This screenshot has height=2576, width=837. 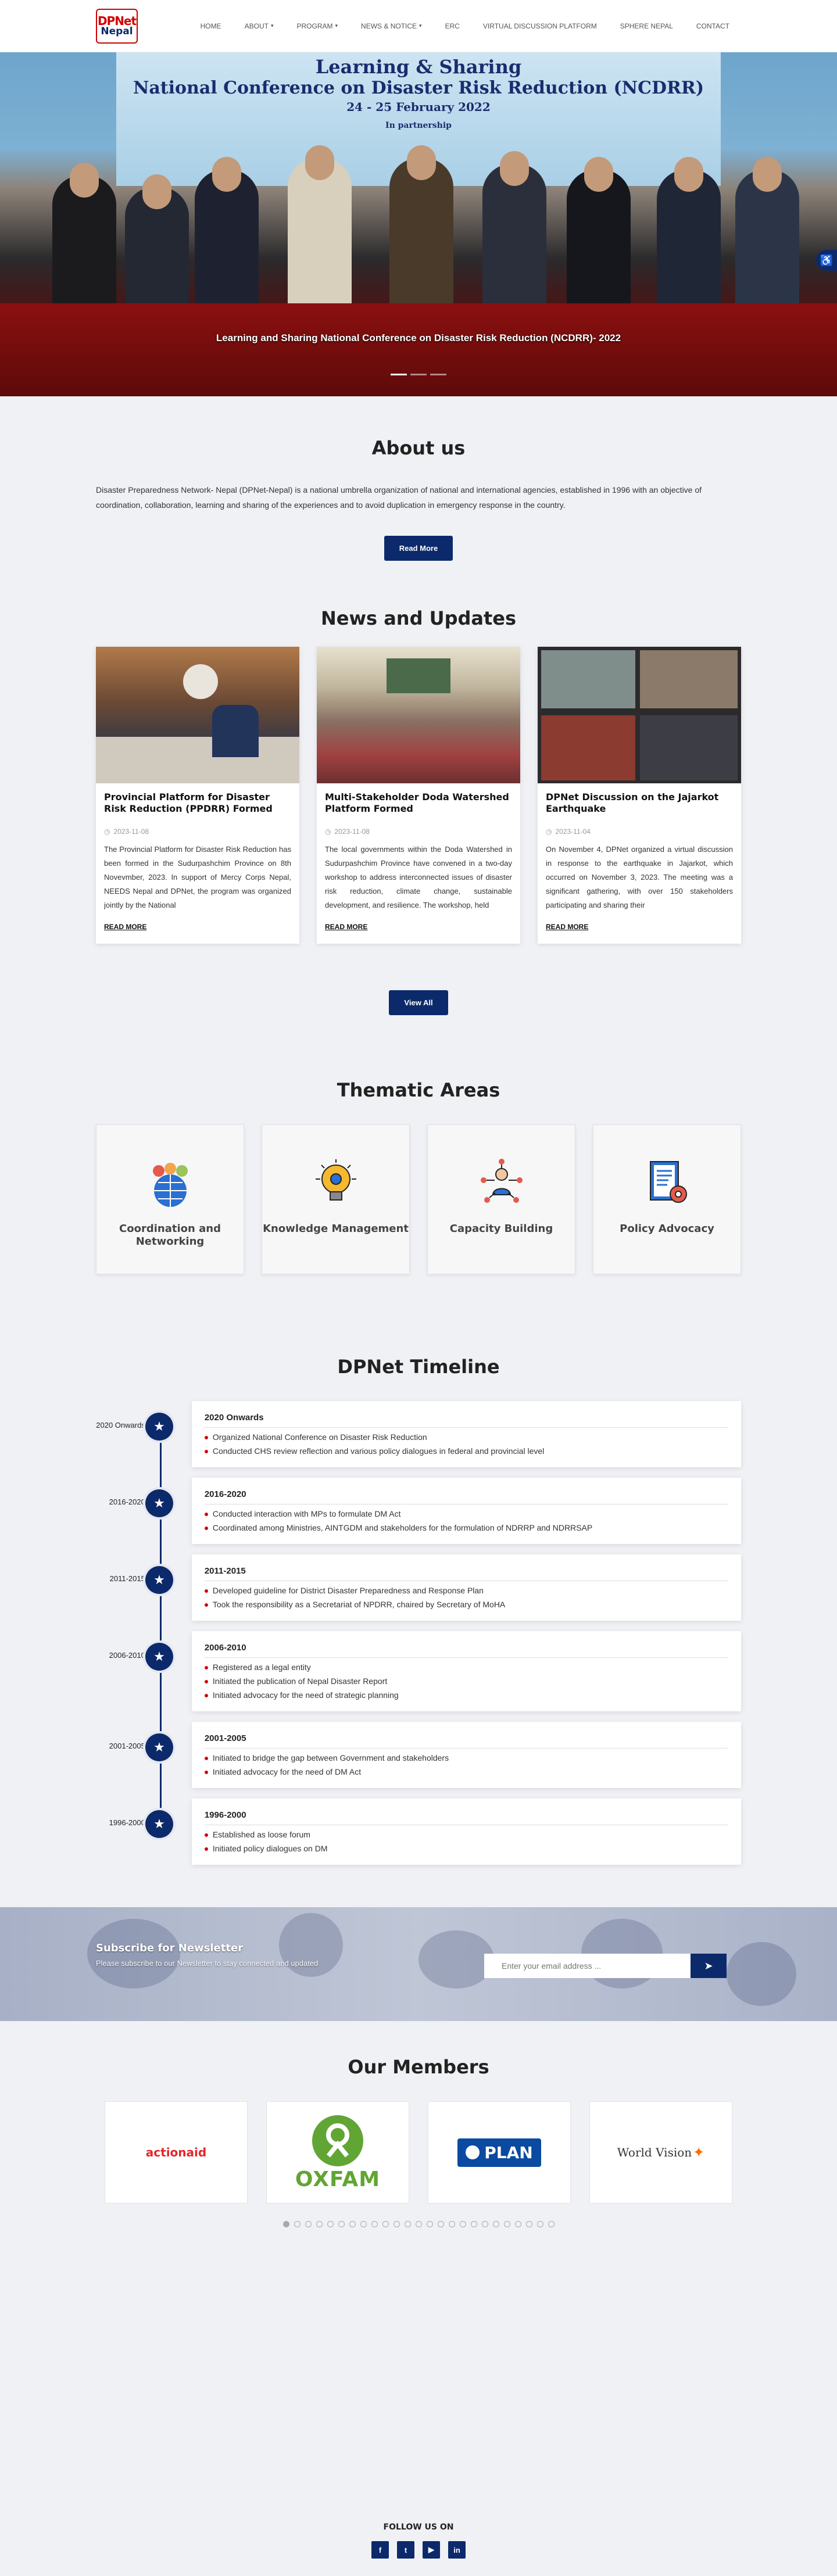 I want to click on accessibility-icon: ♿, so click(x=827, y=260).